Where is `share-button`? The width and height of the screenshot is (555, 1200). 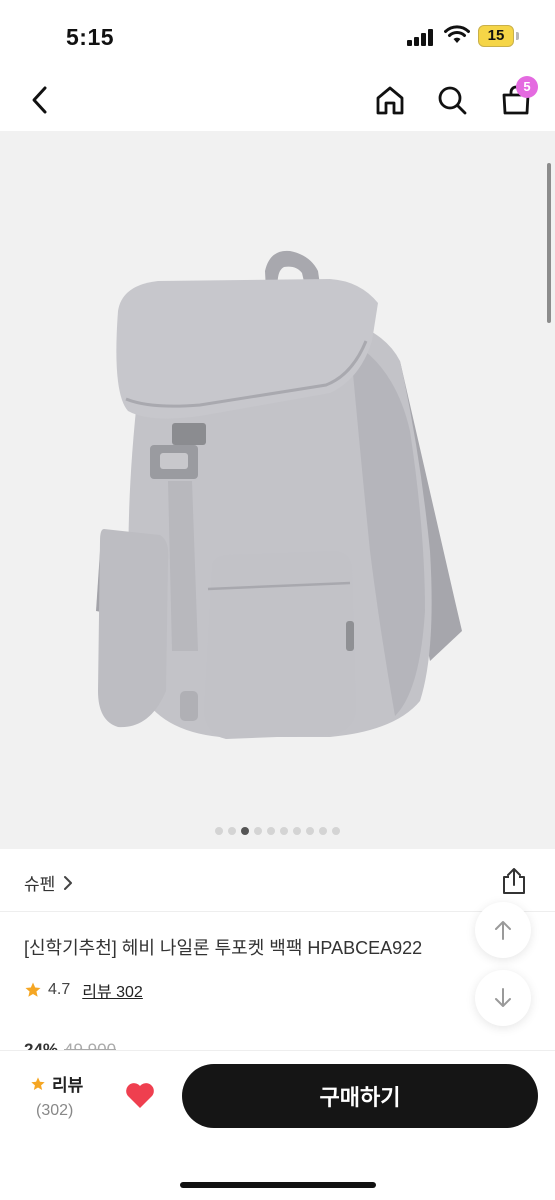
share-button is located at coordinates (514, 881).